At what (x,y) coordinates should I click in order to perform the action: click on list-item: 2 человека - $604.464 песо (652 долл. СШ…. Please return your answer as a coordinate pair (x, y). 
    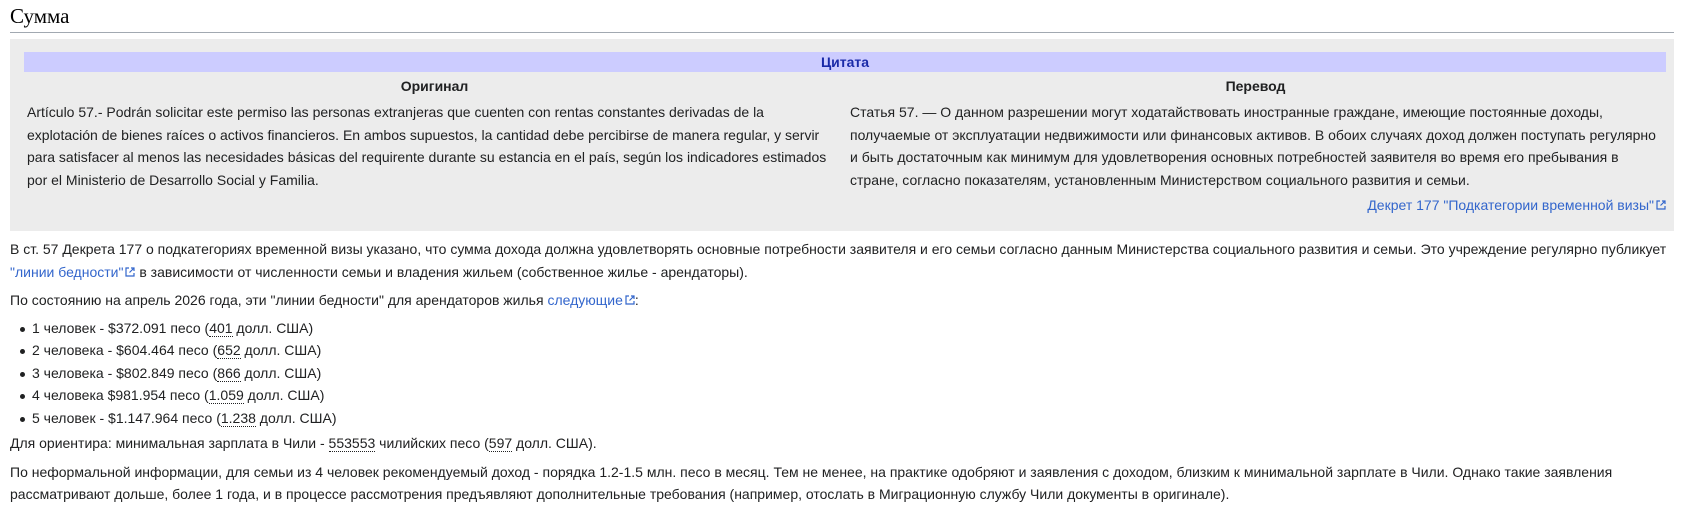
    Looking at the image, I should click on (847, 350).